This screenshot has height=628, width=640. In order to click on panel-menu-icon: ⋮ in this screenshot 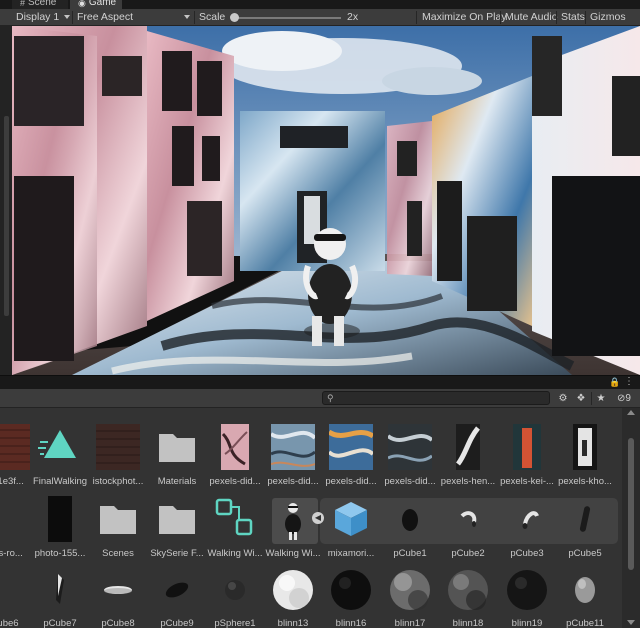, I will do `click(629, 382)`.